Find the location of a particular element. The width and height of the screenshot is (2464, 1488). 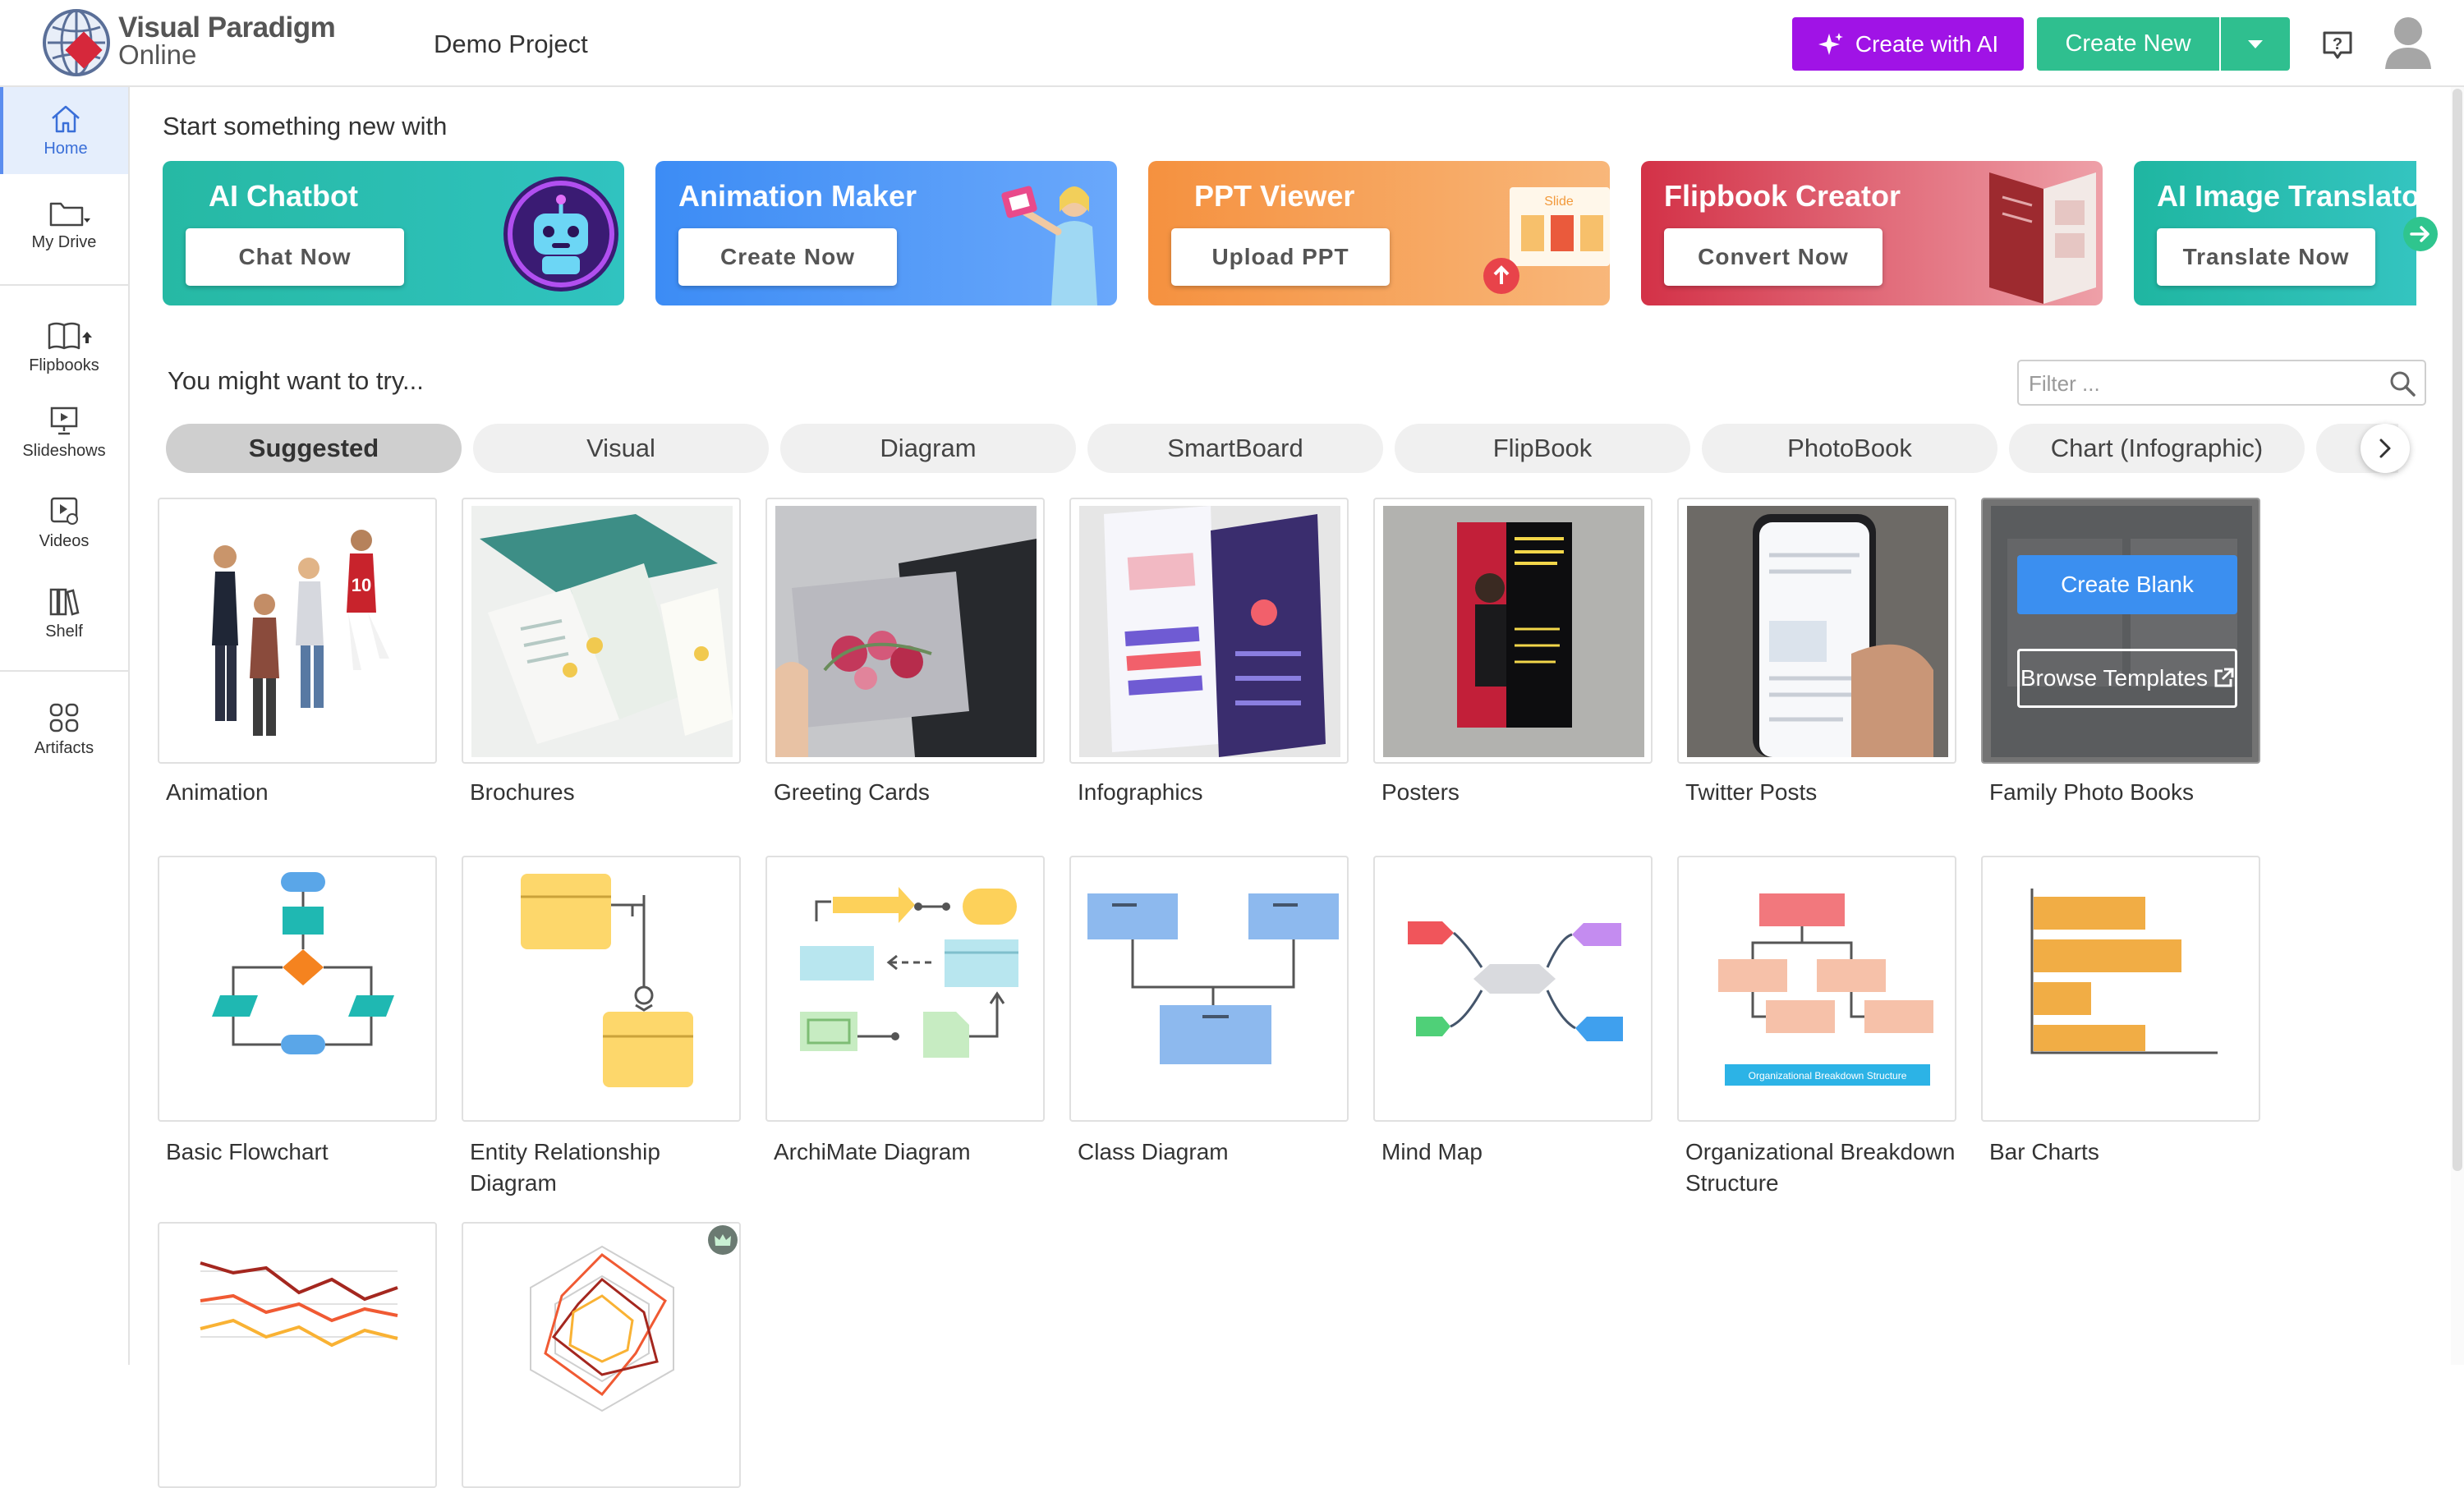

home-icon is located at coordinates (66, 118).